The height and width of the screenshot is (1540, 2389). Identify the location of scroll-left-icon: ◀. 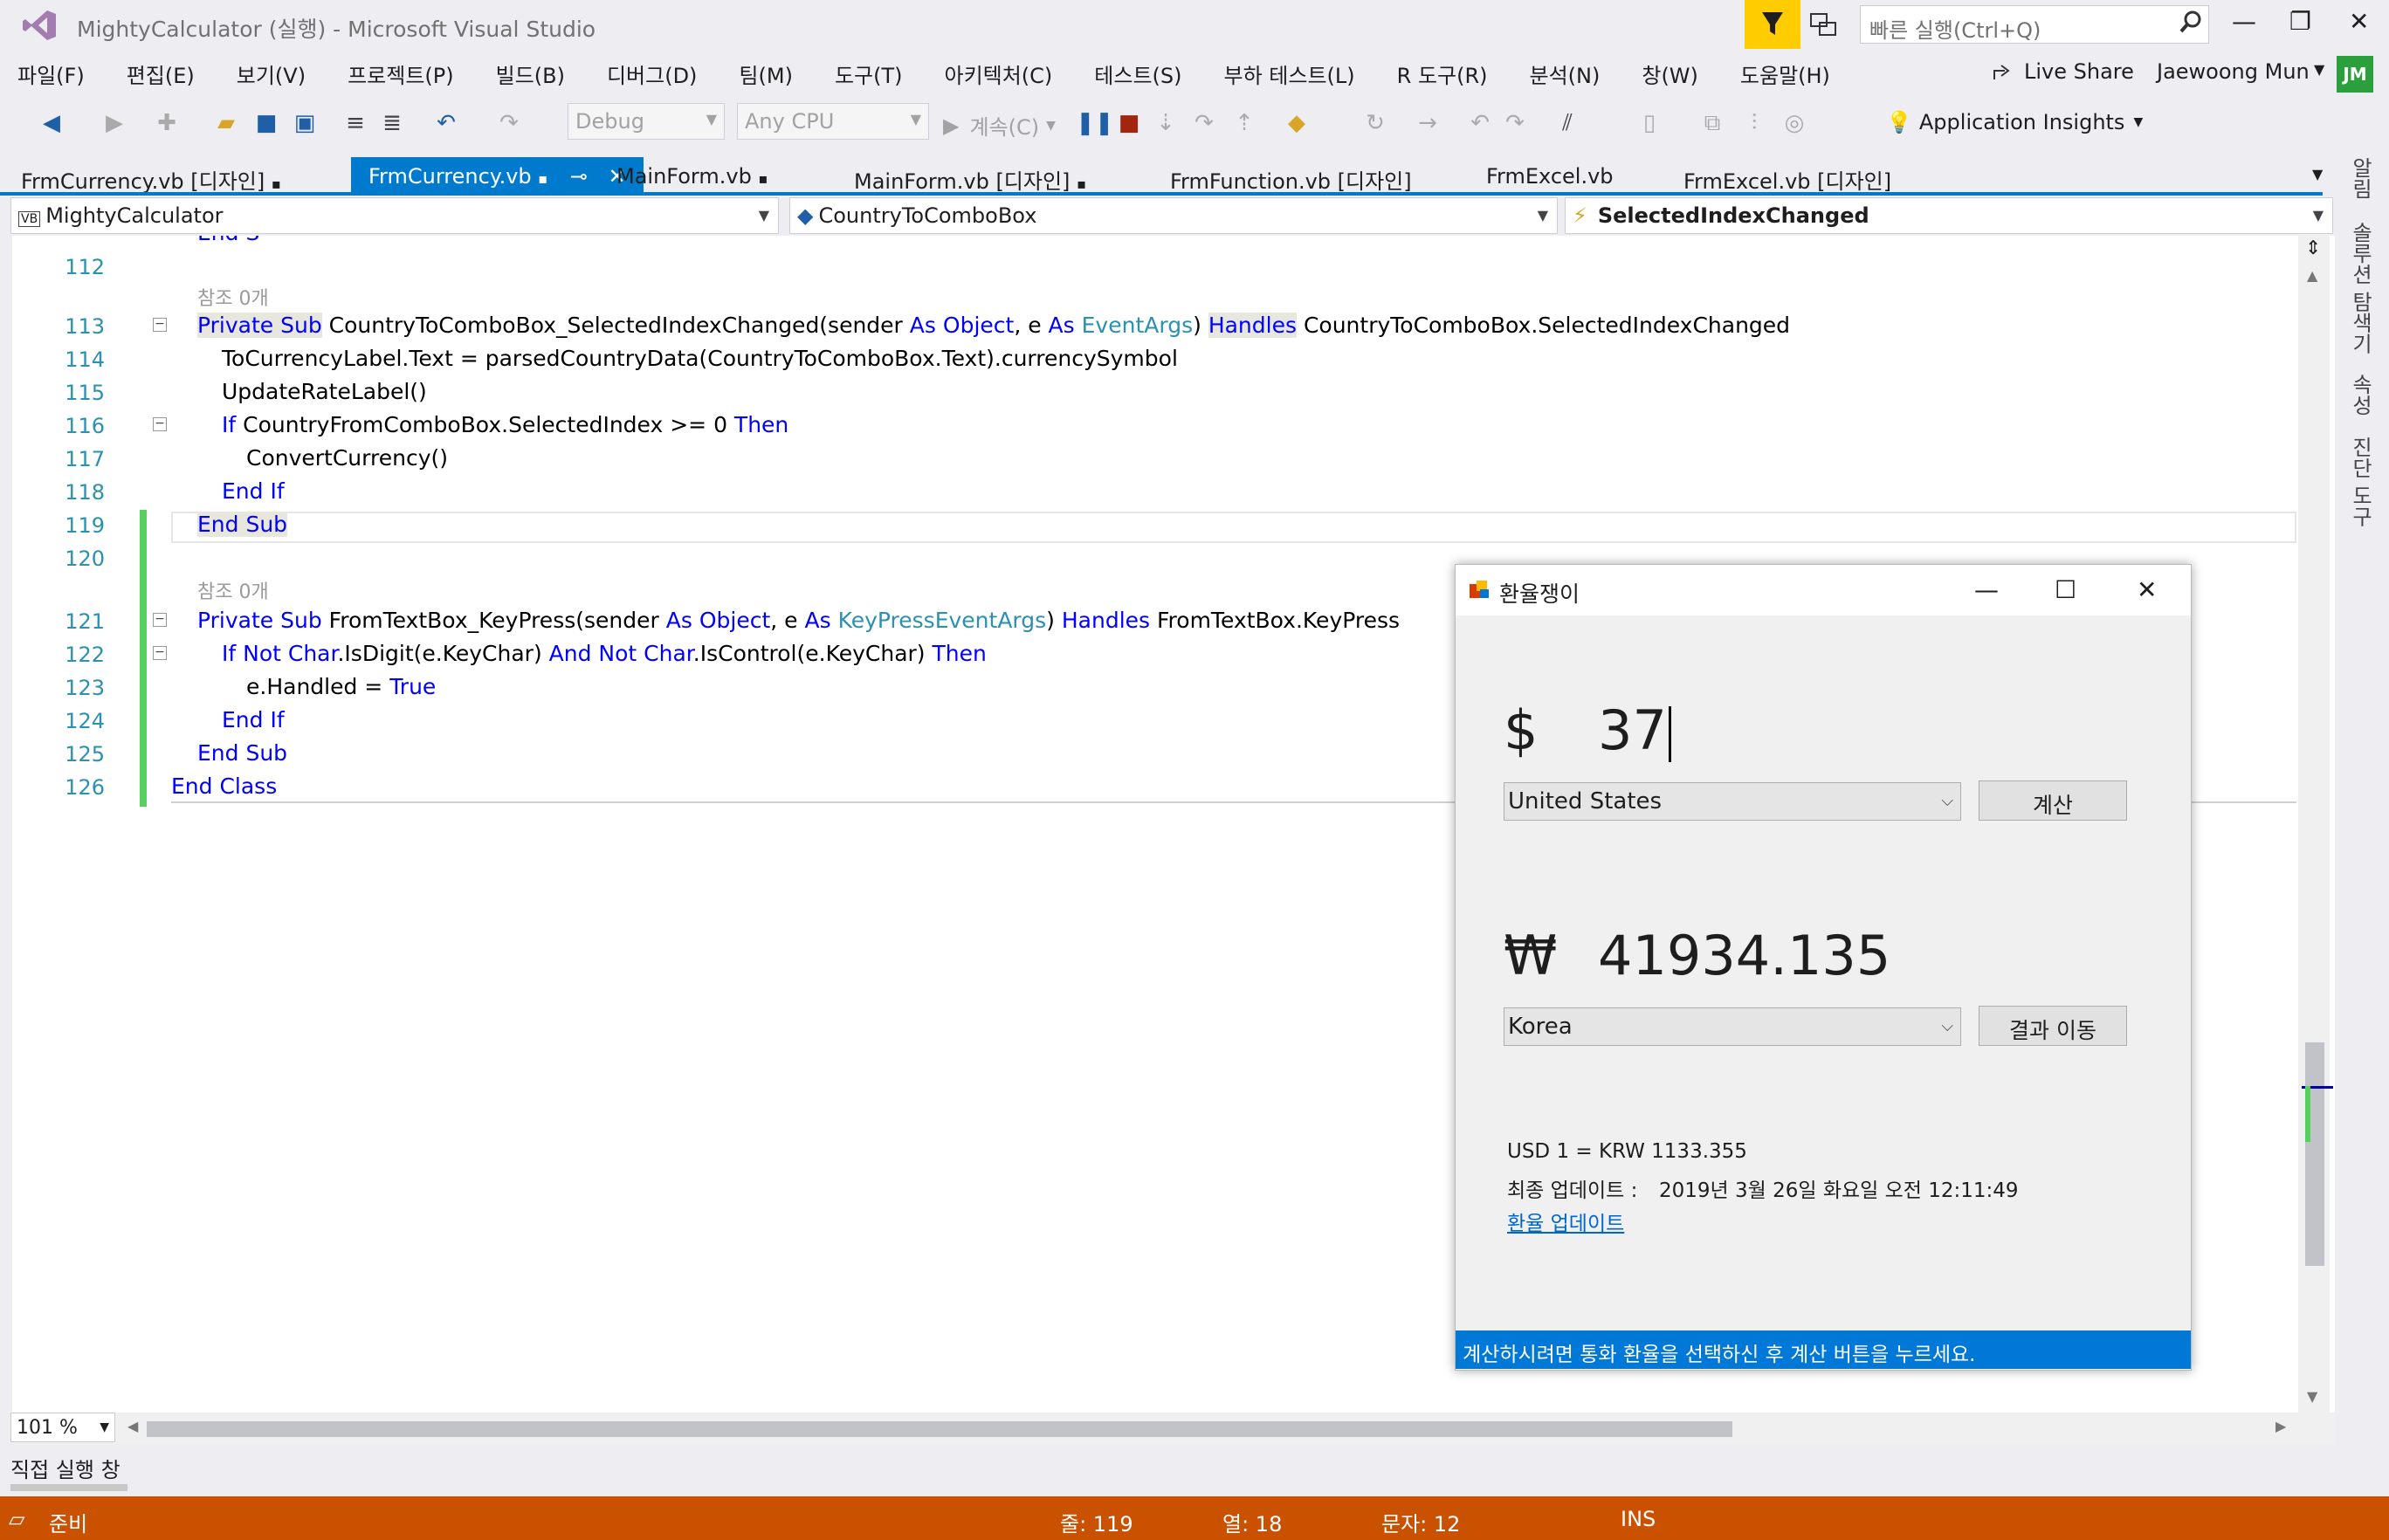
(132, 1426).